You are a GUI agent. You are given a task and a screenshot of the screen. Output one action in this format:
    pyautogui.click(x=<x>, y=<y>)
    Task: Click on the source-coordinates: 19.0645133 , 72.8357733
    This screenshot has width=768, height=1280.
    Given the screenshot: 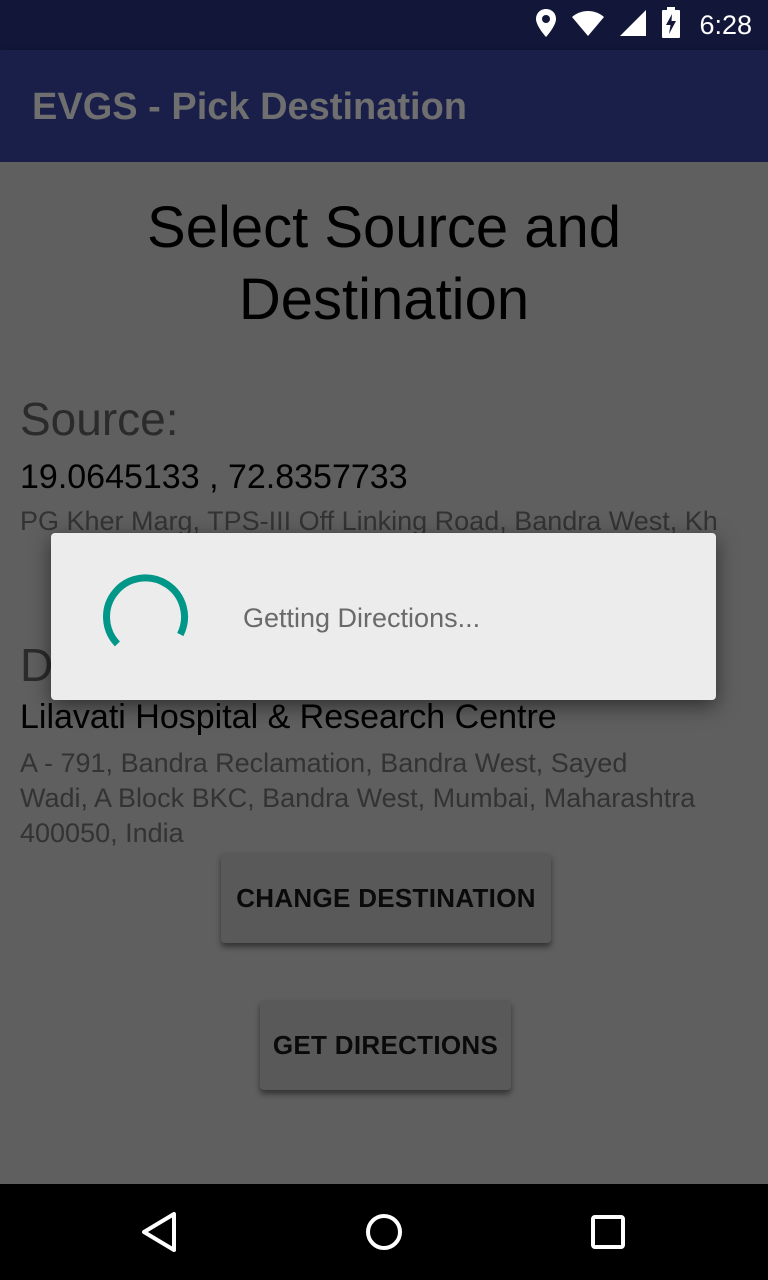 What is the action you would take?
    pyautogui.click(x=214, y=477)
    